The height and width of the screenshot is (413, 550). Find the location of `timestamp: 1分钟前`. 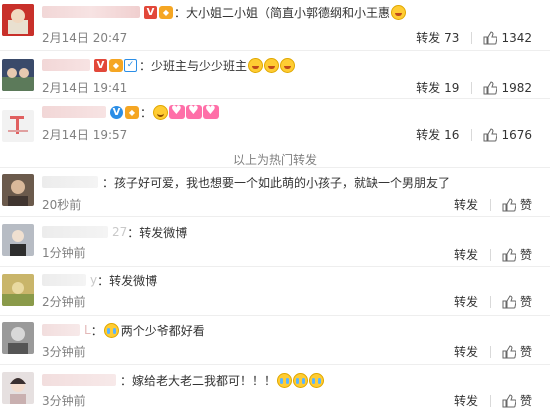

timestamp: 1分钟前 is located at coordinates (64, 253).